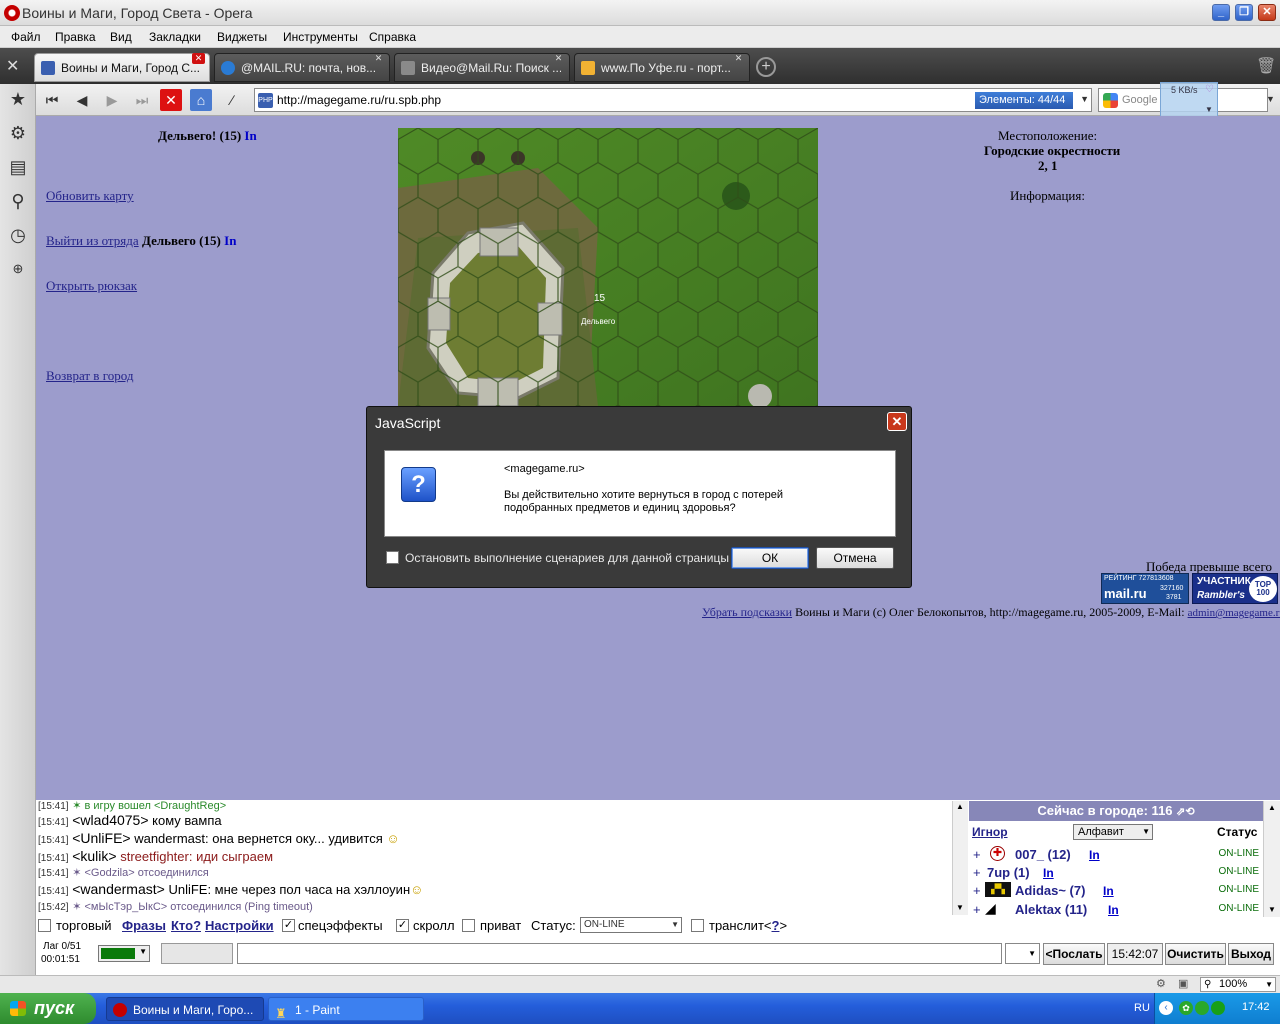 The image size is (1280, 1024). I want to click on menu-tools: Инструменты, so click(320, 37).